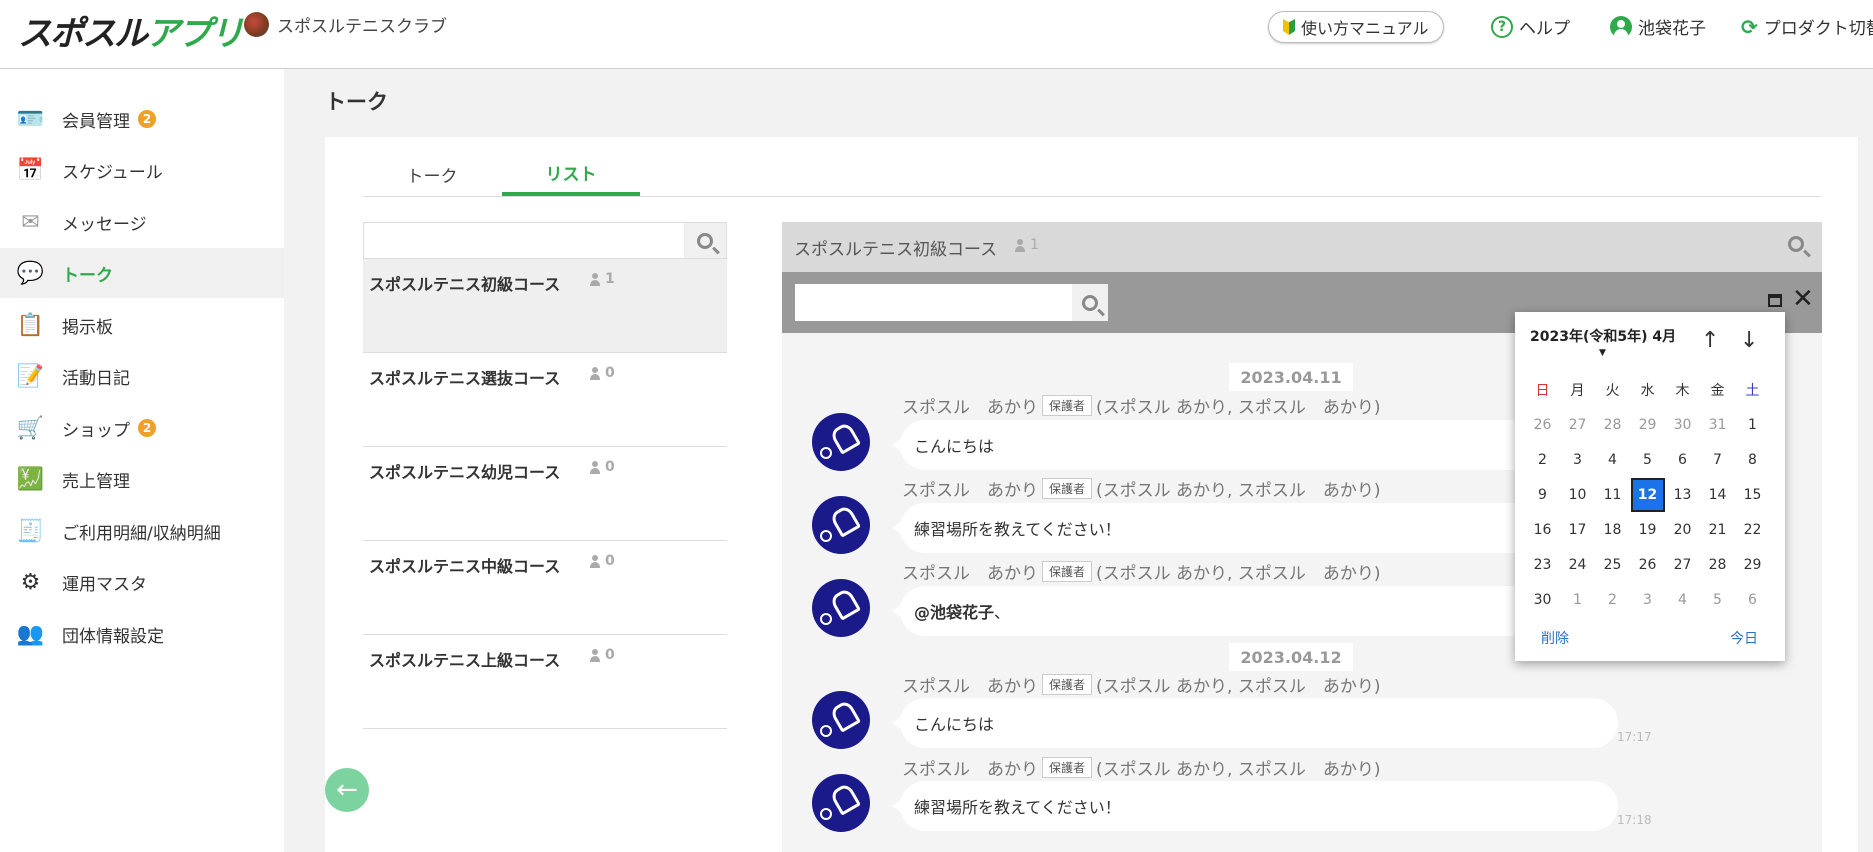  What do you see at coordinates (1238, 408) in the screenshot?
I see `sender-detail: (スポスル あかり, スポスル あかり)` at bounding box center [1238, 408].